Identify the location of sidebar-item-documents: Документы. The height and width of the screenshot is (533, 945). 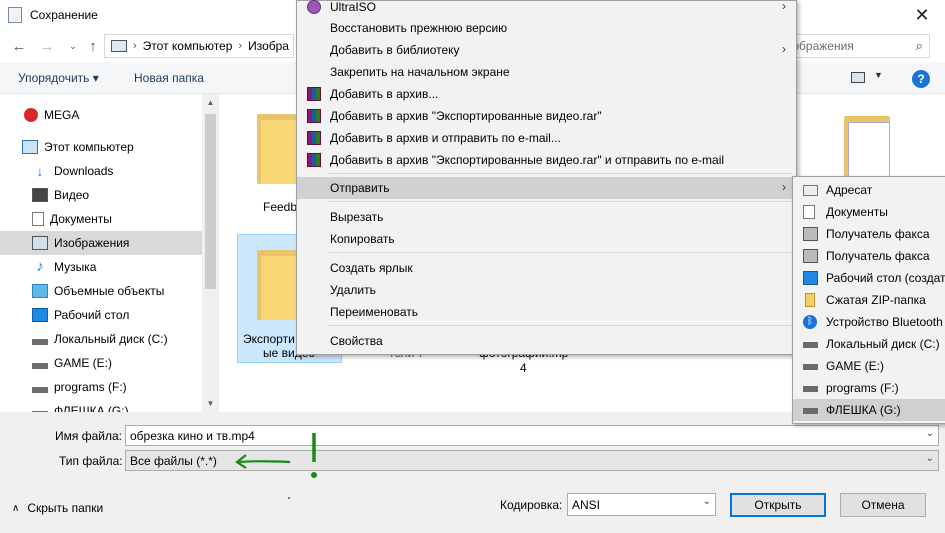
(101, 219).